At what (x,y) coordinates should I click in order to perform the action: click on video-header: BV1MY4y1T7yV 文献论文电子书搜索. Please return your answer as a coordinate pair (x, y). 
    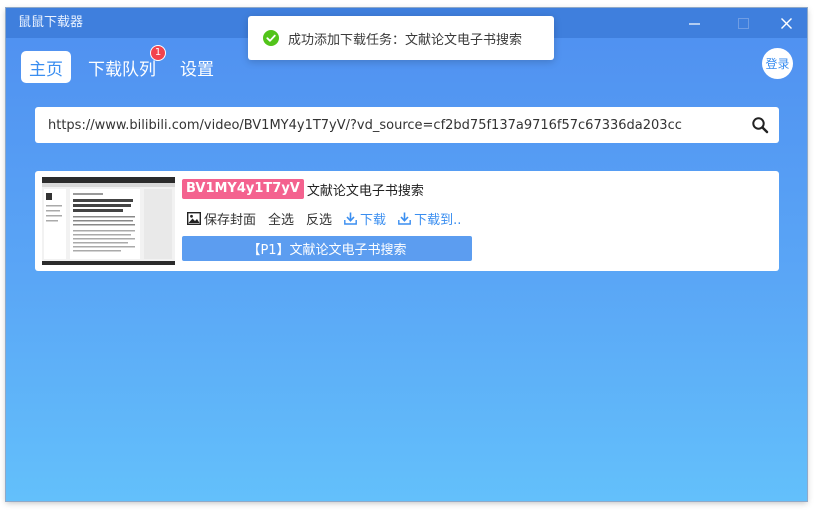
    Looking at the image, I should click on (303, 189).